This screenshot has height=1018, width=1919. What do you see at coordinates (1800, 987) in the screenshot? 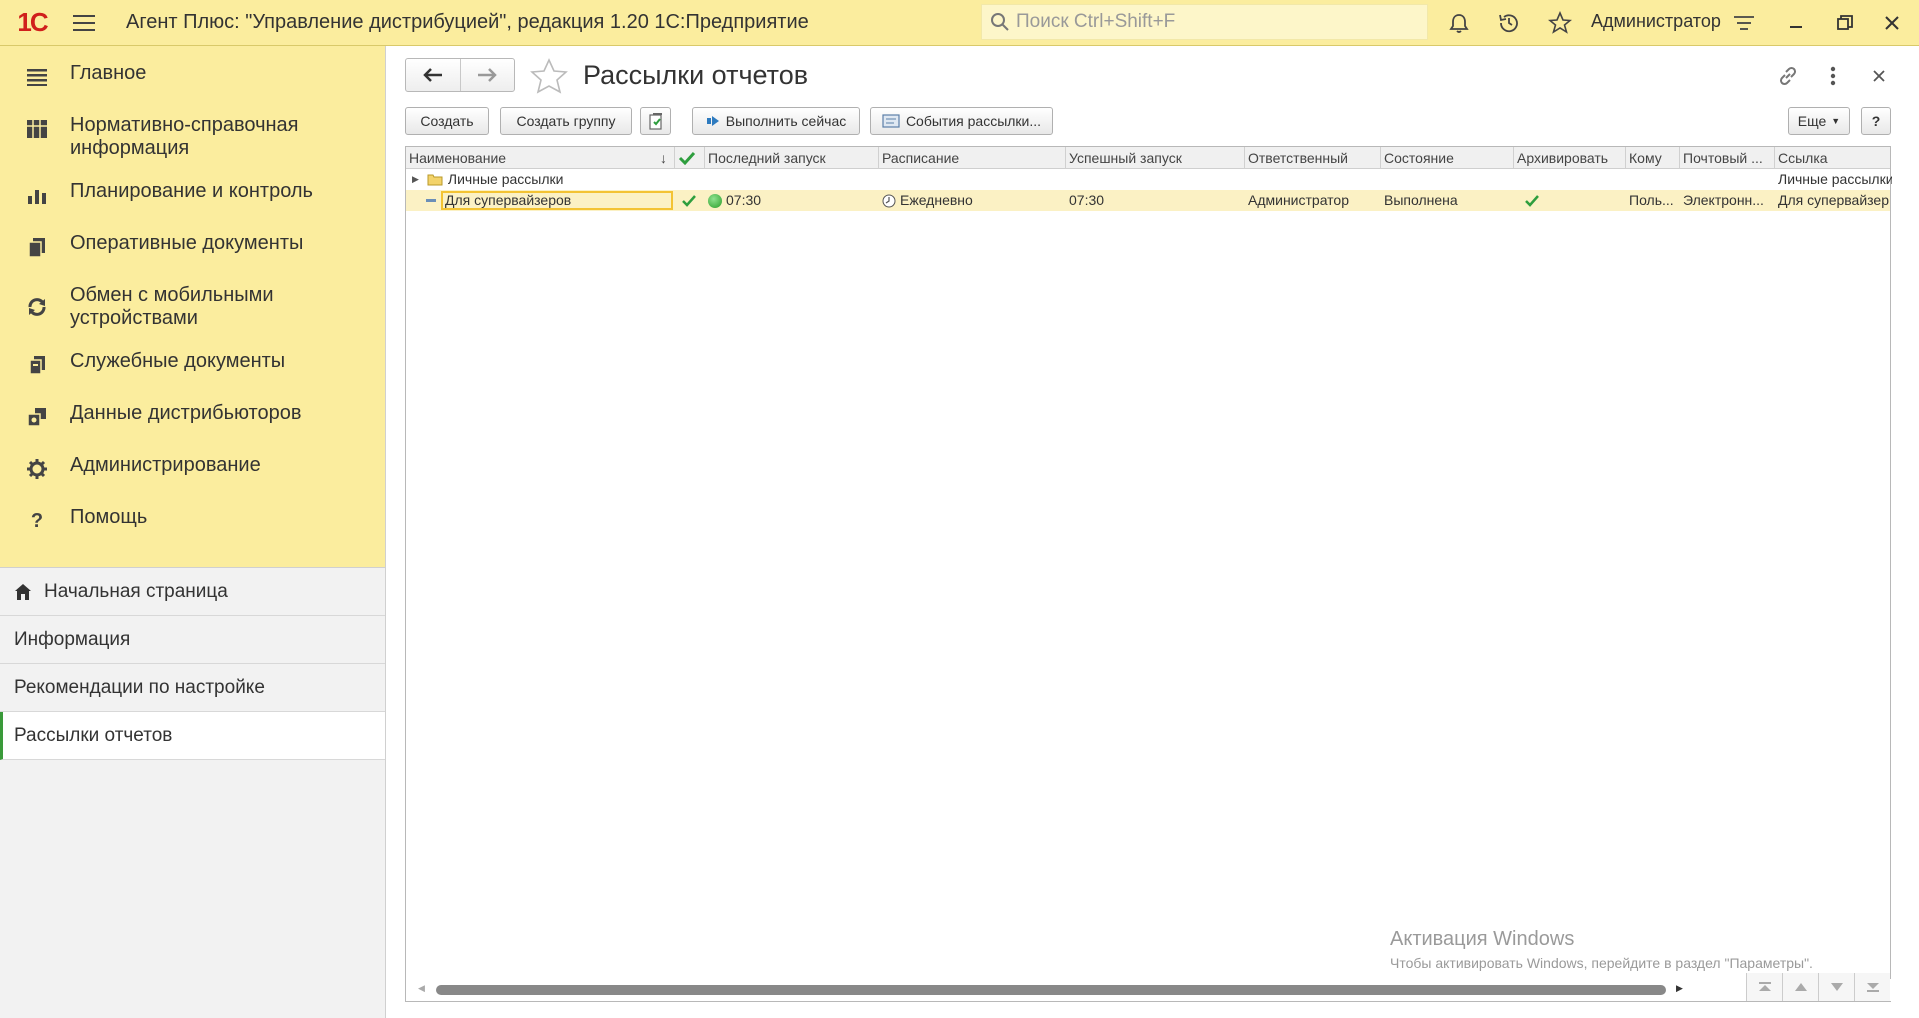
I see `scroll-up-icon` at bounding box center [1800, 987].